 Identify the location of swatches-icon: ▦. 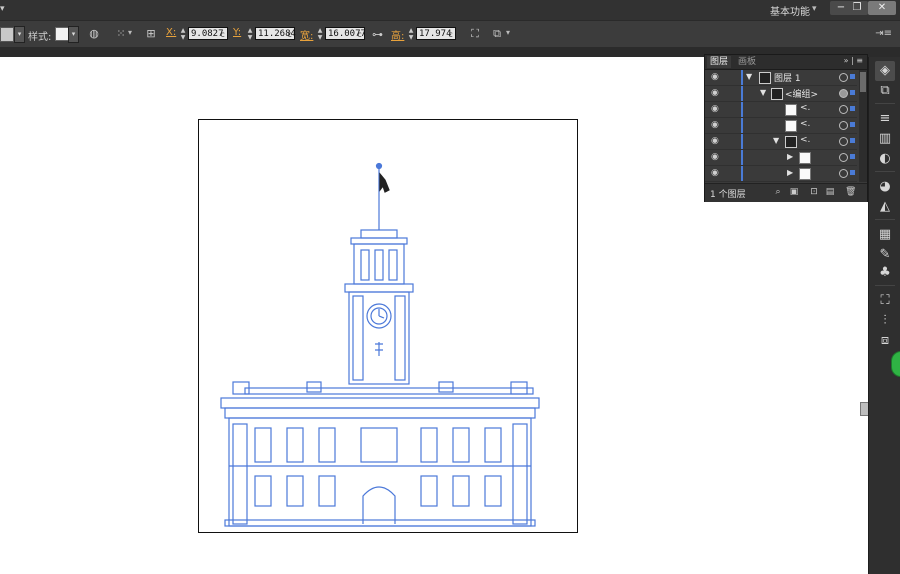
(885, 235).